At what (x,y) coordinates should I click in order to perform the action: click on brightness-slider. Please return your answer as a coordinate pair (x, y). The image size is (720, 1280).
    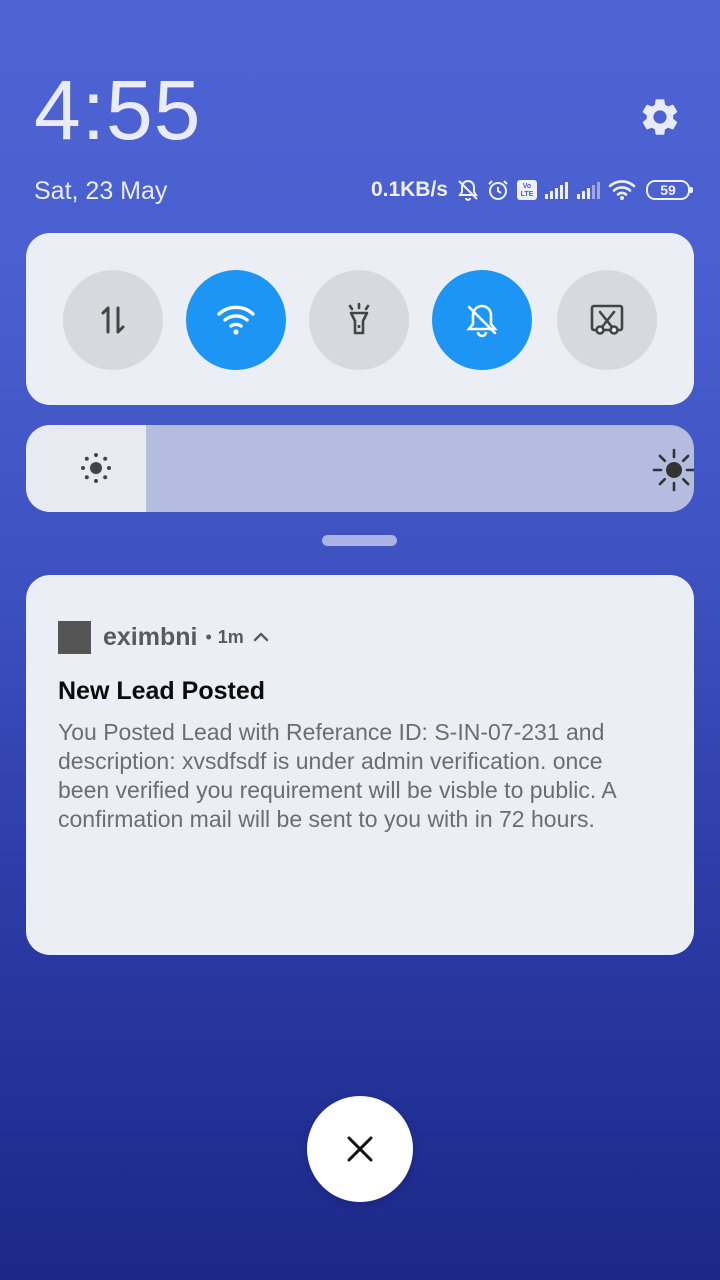
    Looking at the image, I should click on (360, 468).